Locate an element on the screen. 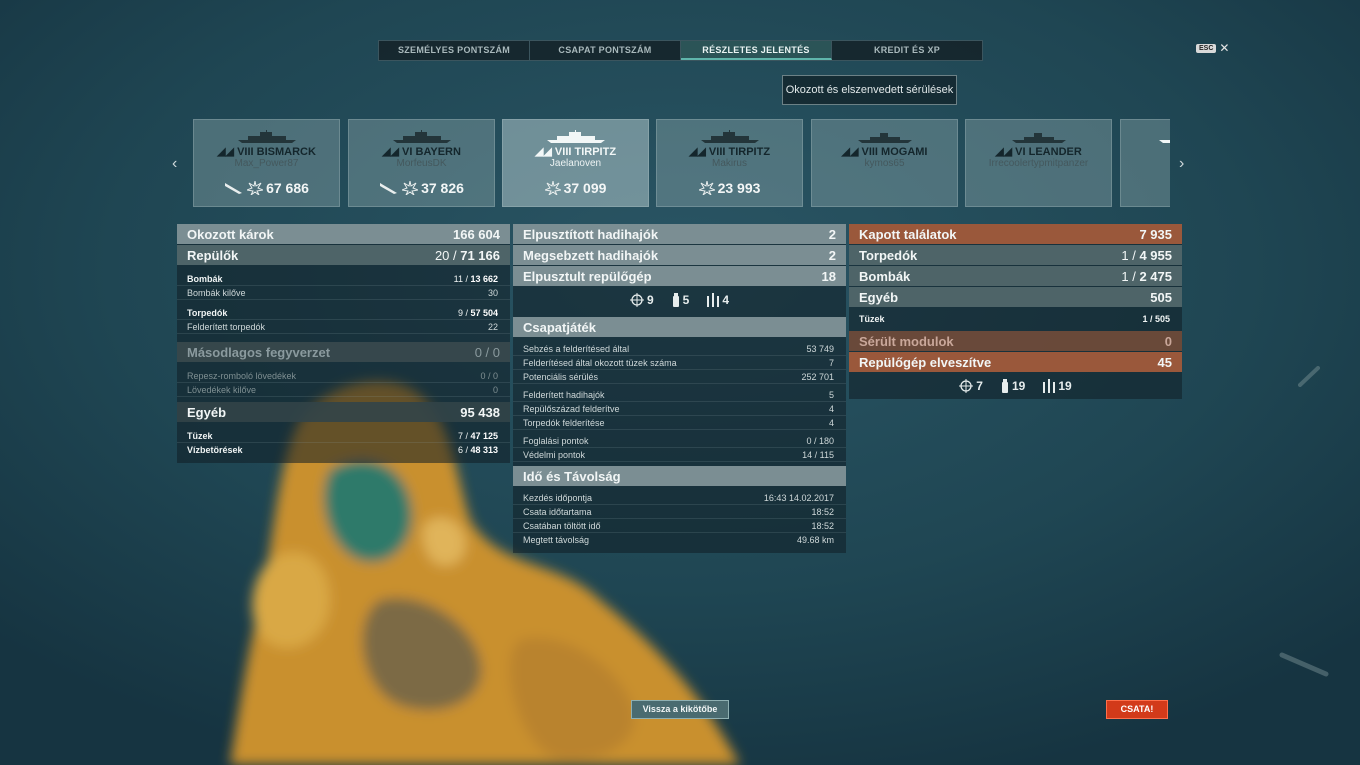  ship-card: ◢◢ VIII TIRPITZ Makirus 23 993 is located at coordinates (729, 163).